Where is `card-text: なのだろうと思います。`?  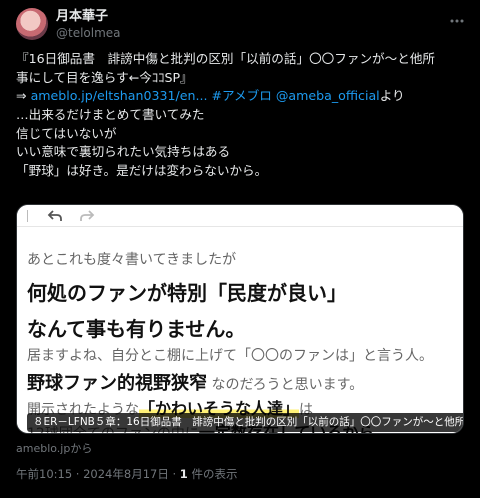
card-text: なのだろうと思います。 is located at coordinates (285, 385).